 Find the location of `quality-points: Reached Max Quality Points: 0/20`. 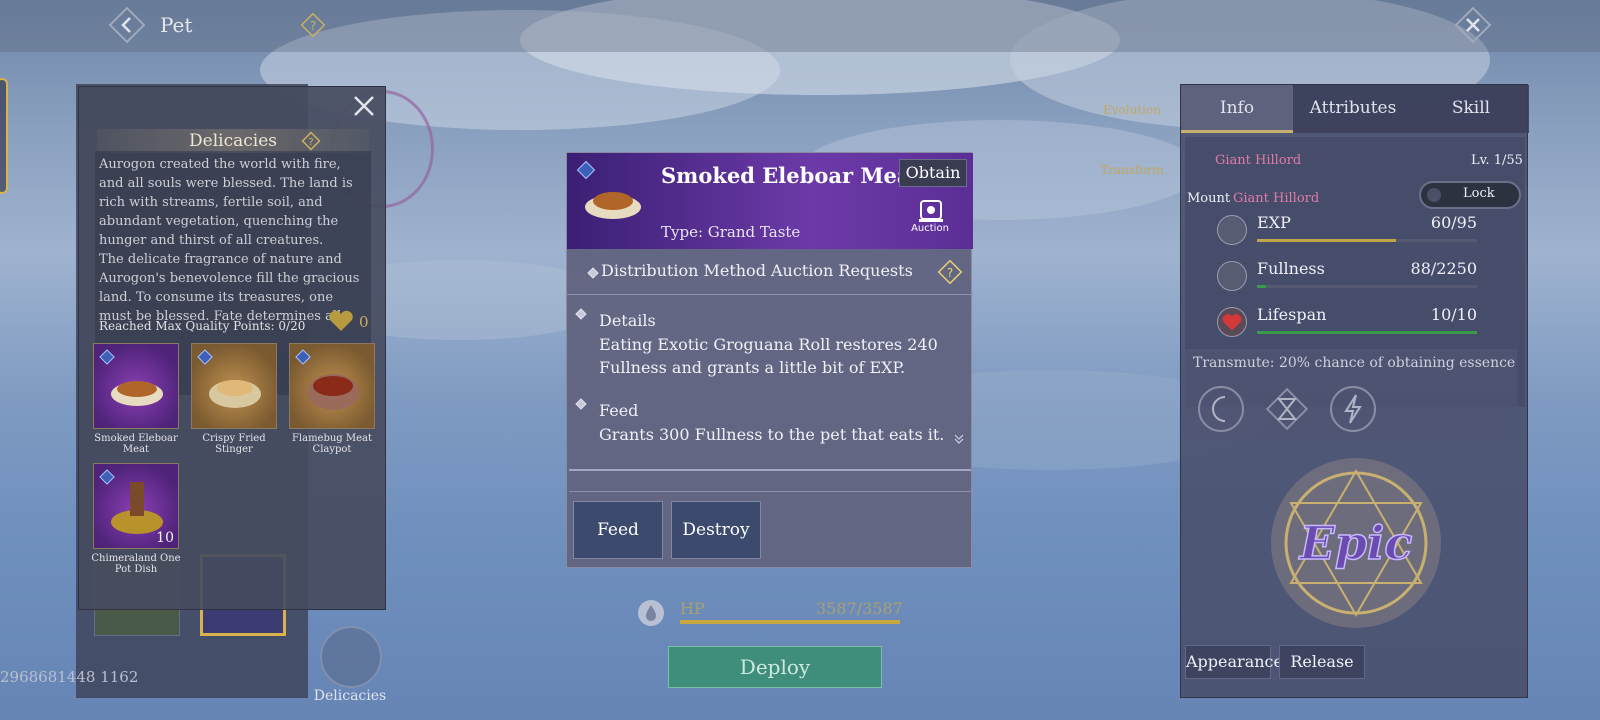

quality-points: Reached Max Quality Points: 0/20 is located at coordinates (202, 326).